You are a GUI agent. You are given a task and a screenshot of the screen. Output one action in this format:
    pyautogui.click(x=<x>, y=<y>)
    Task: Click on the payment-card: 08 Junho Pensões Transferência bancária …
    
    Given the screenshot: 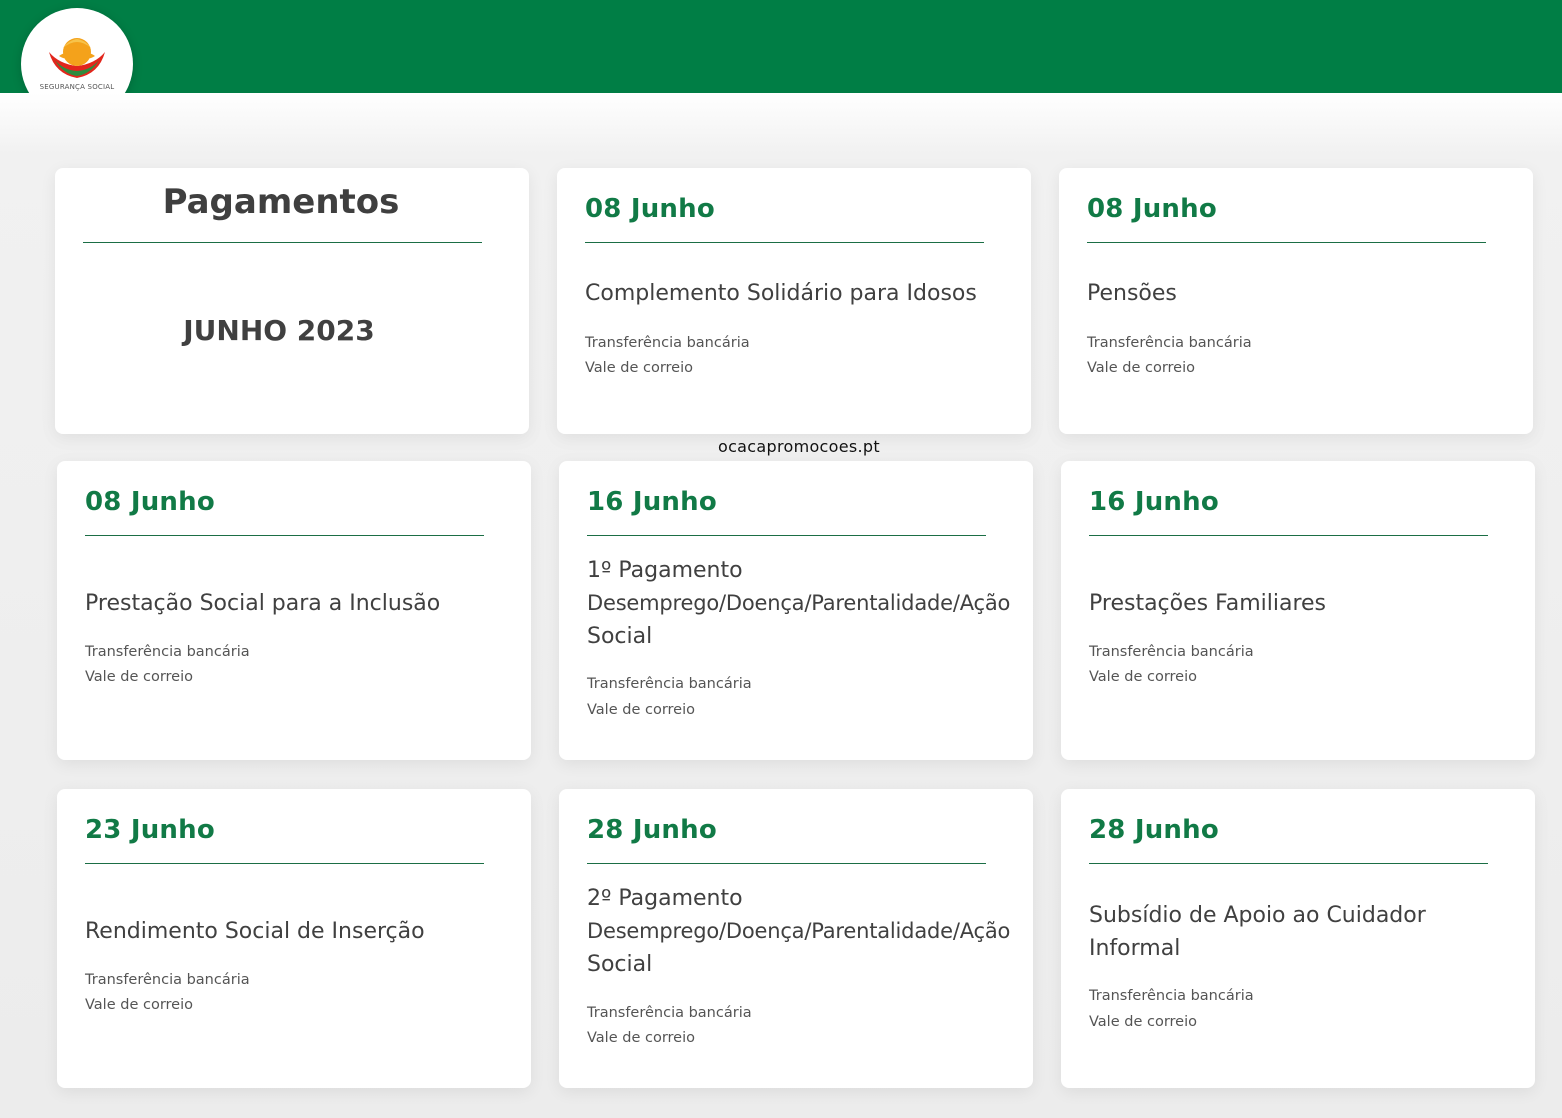 What is the action you would take?
    pyautogui.click(x=1296, y=301)
    